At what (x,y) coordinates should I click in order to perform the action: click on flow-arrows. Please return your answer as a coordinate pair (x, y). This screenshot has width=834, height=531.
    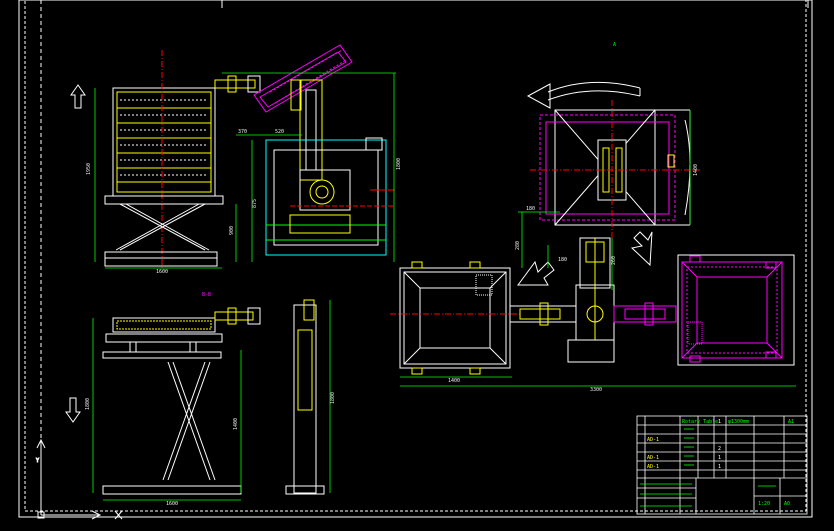
    Looking at the image, I should click on (585, 258).